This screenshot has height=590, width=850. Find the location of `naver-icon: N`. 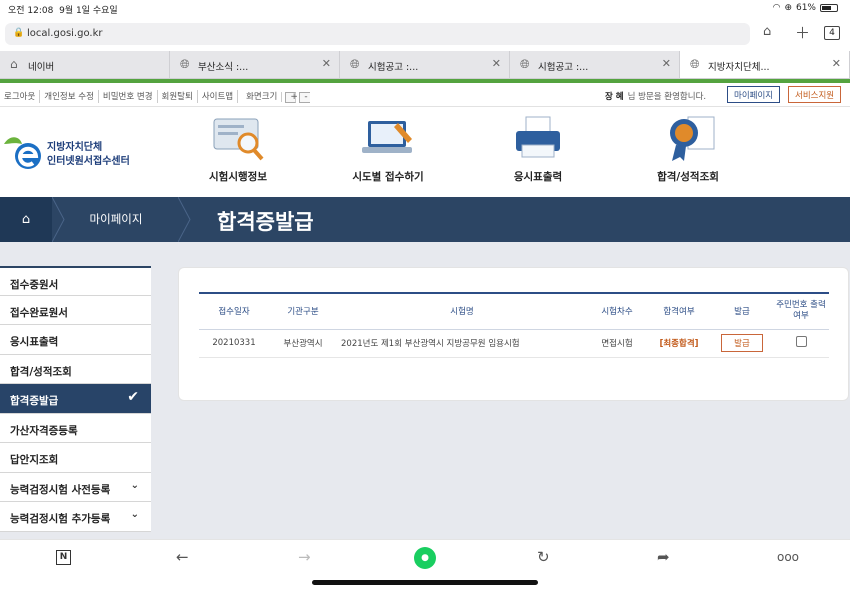

naver-icon: N is located at coordinates (63, 557).